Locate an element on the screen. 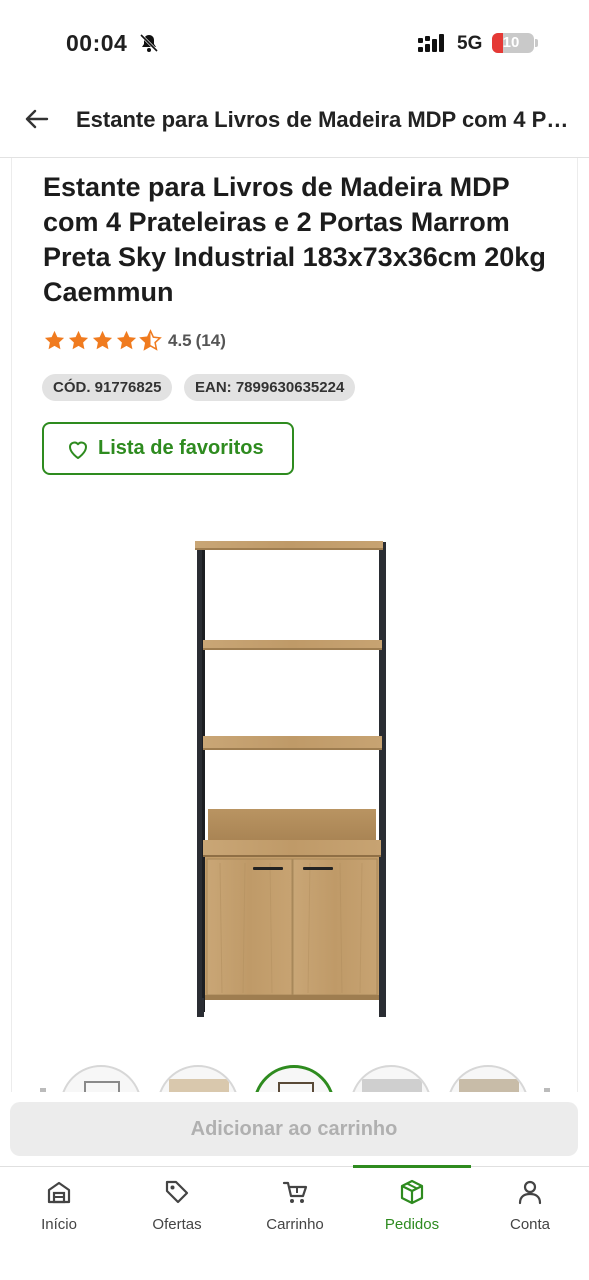 This screenshot has width=589, height=1280. rating-average: 4.5 is located at coordinates (180, 340).